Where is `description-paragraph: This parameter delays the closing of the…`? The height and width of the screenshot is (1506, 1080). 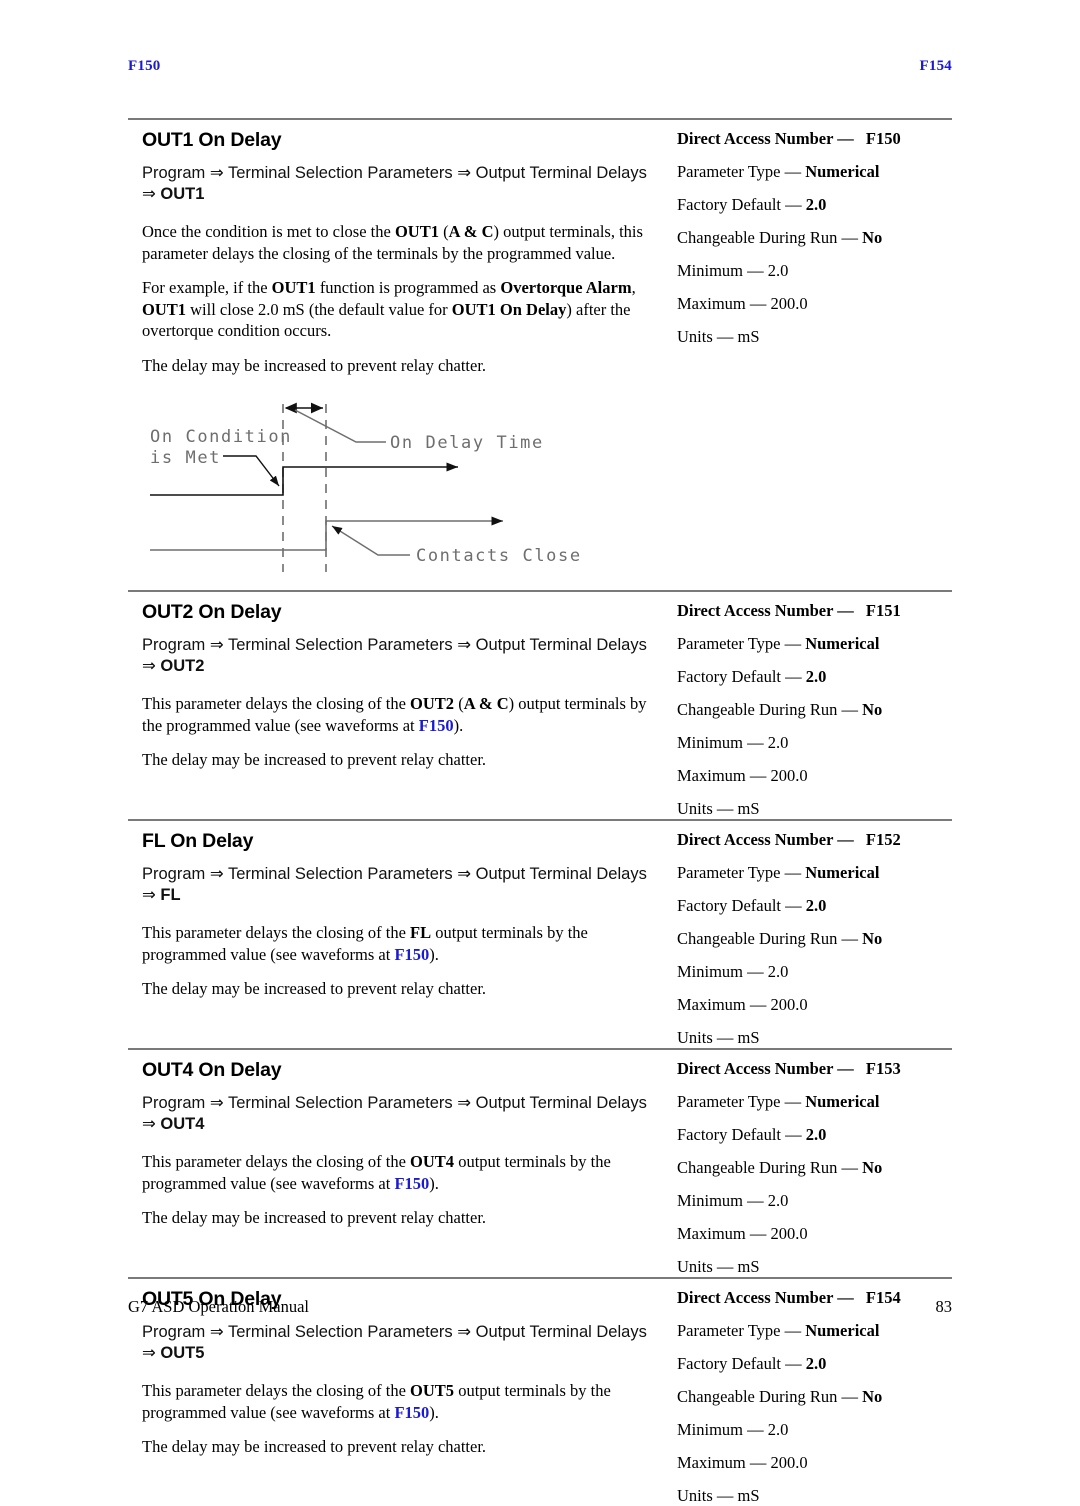 description-paragraph: This parameter delays the closing of the… is located at coordinates (398, 1401).